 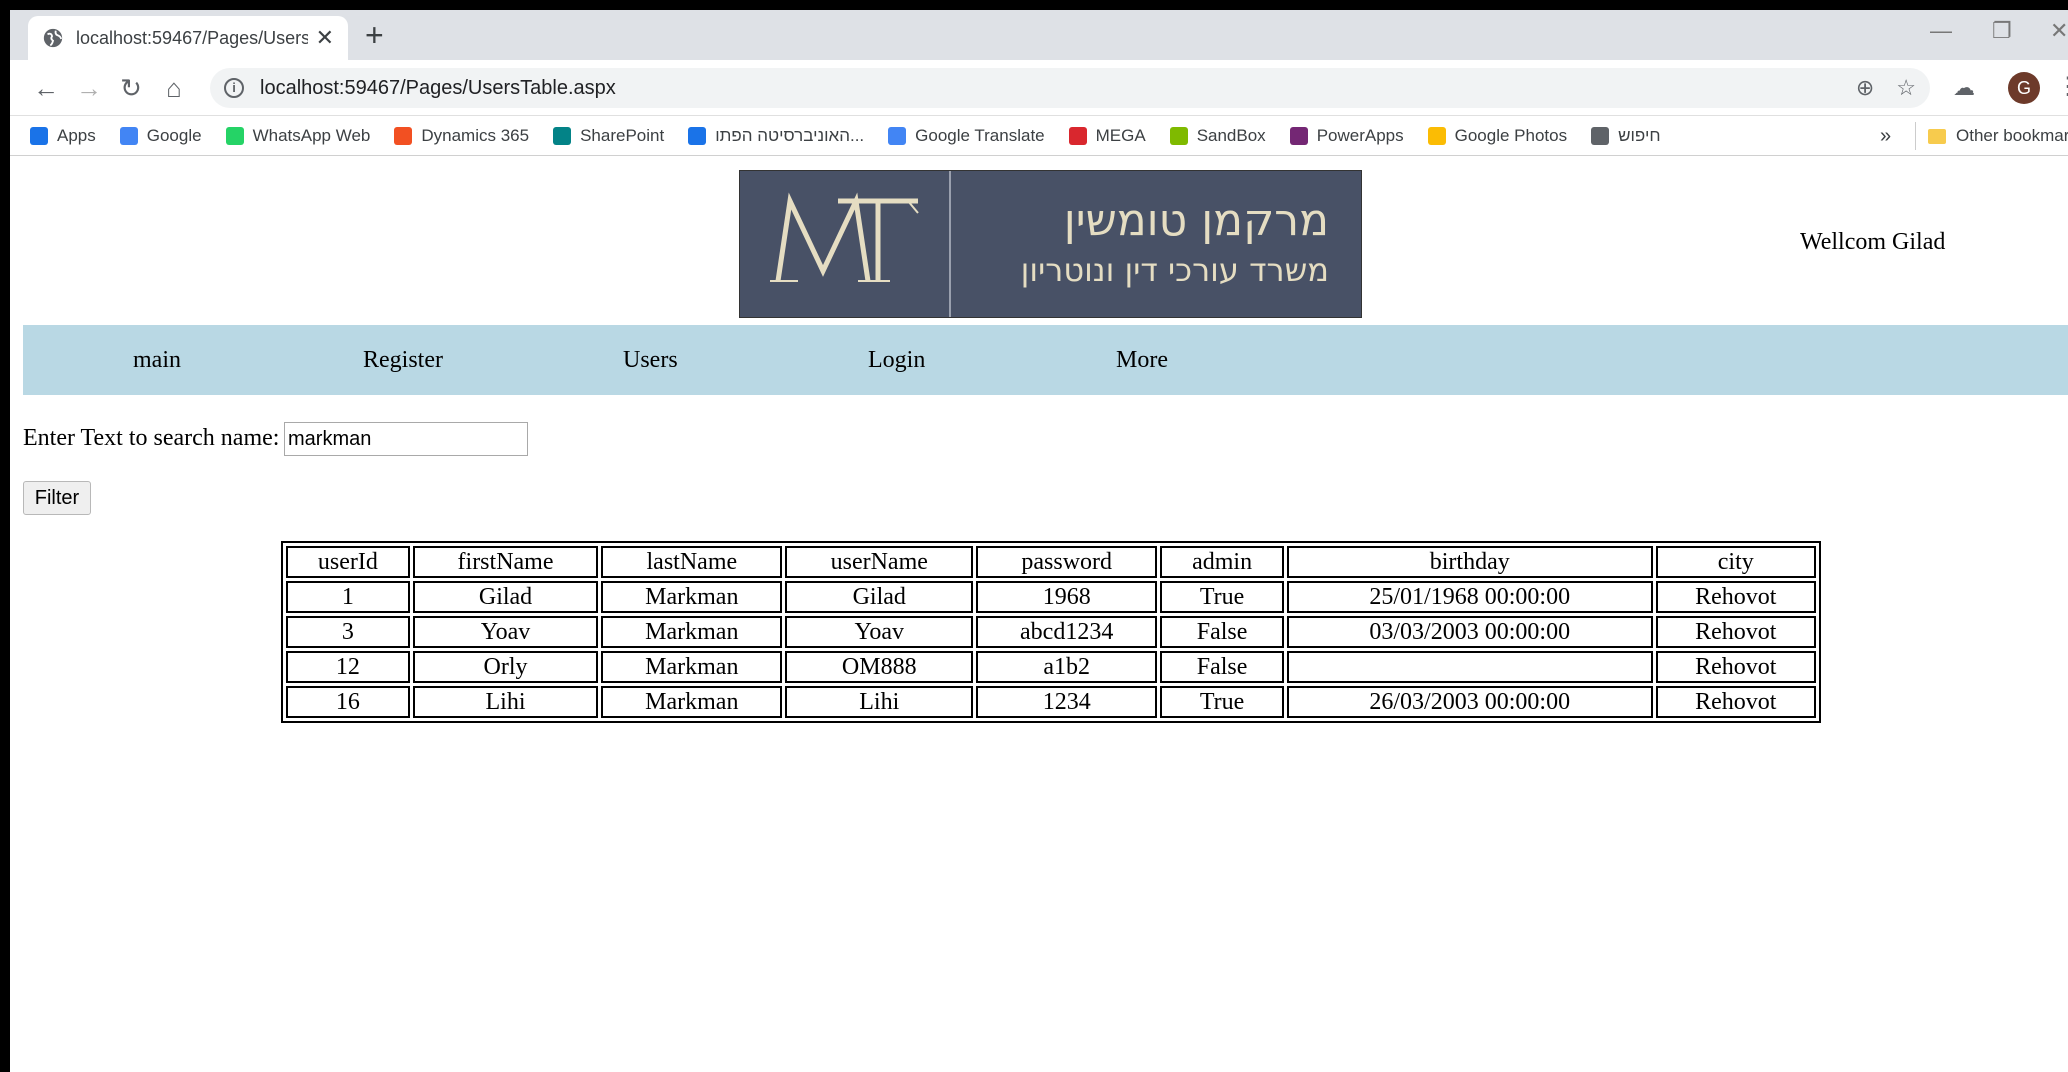 What do you see at coordinates (406, 439) in the screenshot?
I see `search-input` at bounding box center [406, 439].